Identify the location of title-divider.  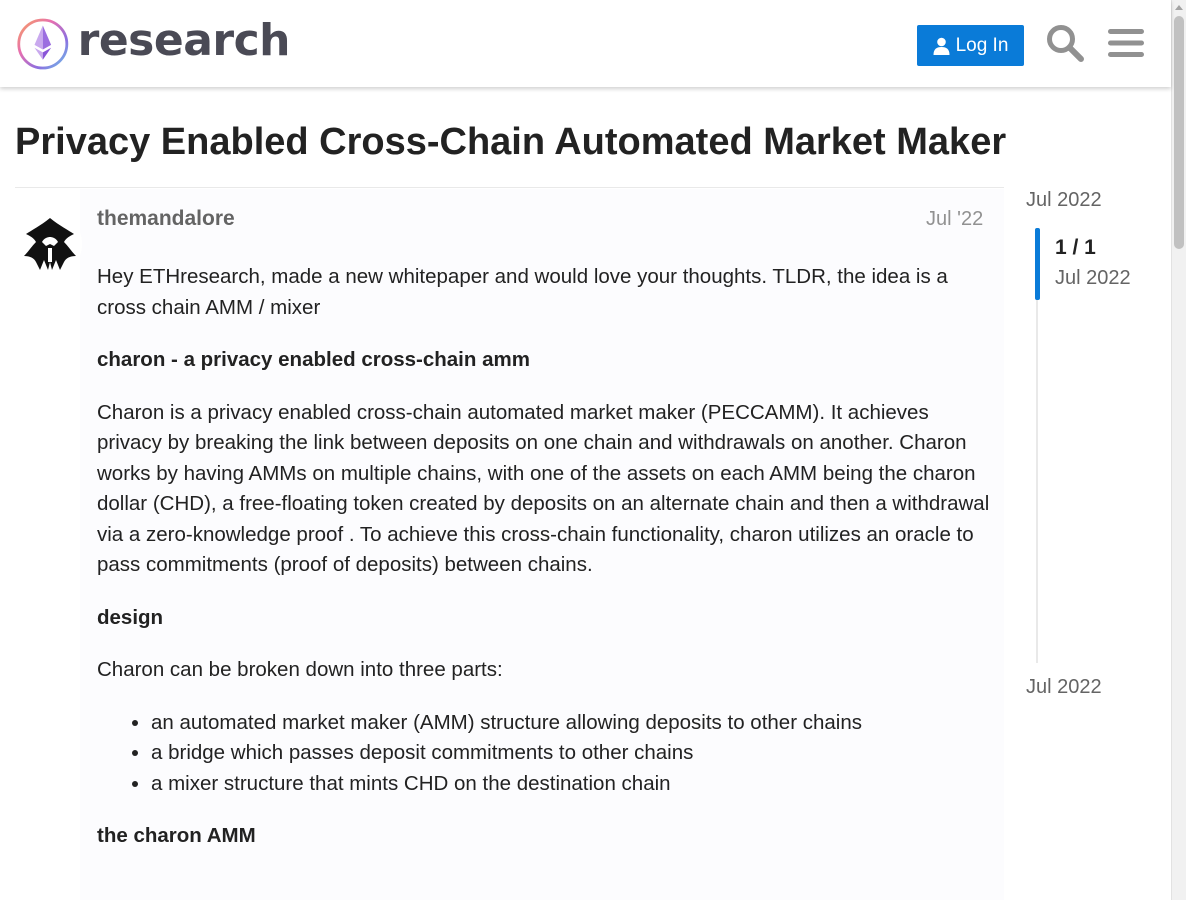
(509, 187).